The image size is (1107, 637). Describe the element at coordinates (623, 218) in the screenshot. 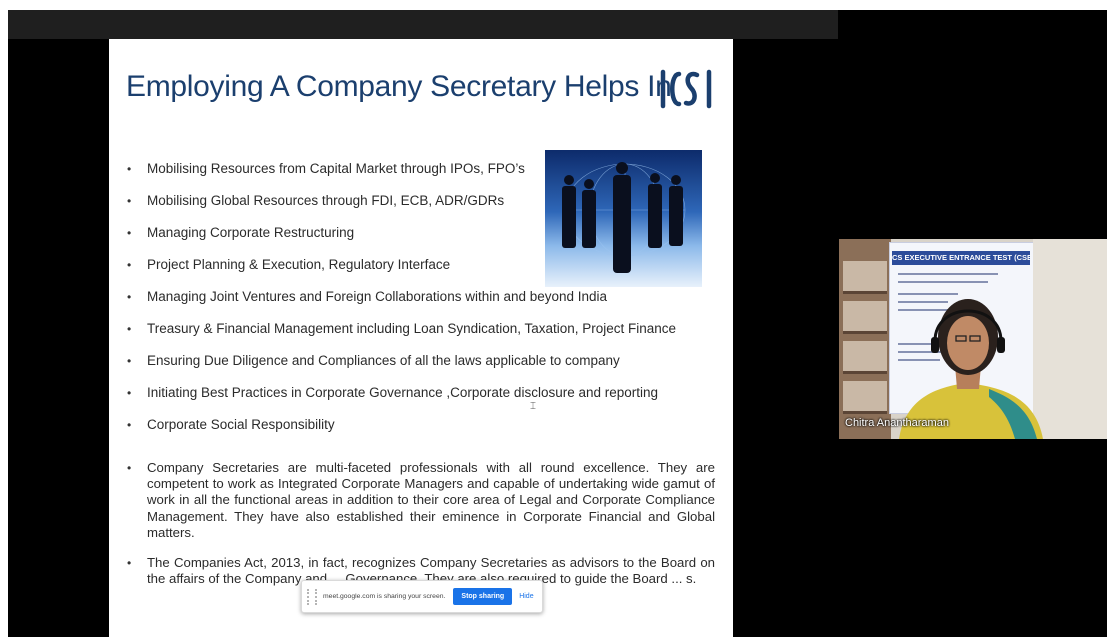

I see `business-people-image` at that location.